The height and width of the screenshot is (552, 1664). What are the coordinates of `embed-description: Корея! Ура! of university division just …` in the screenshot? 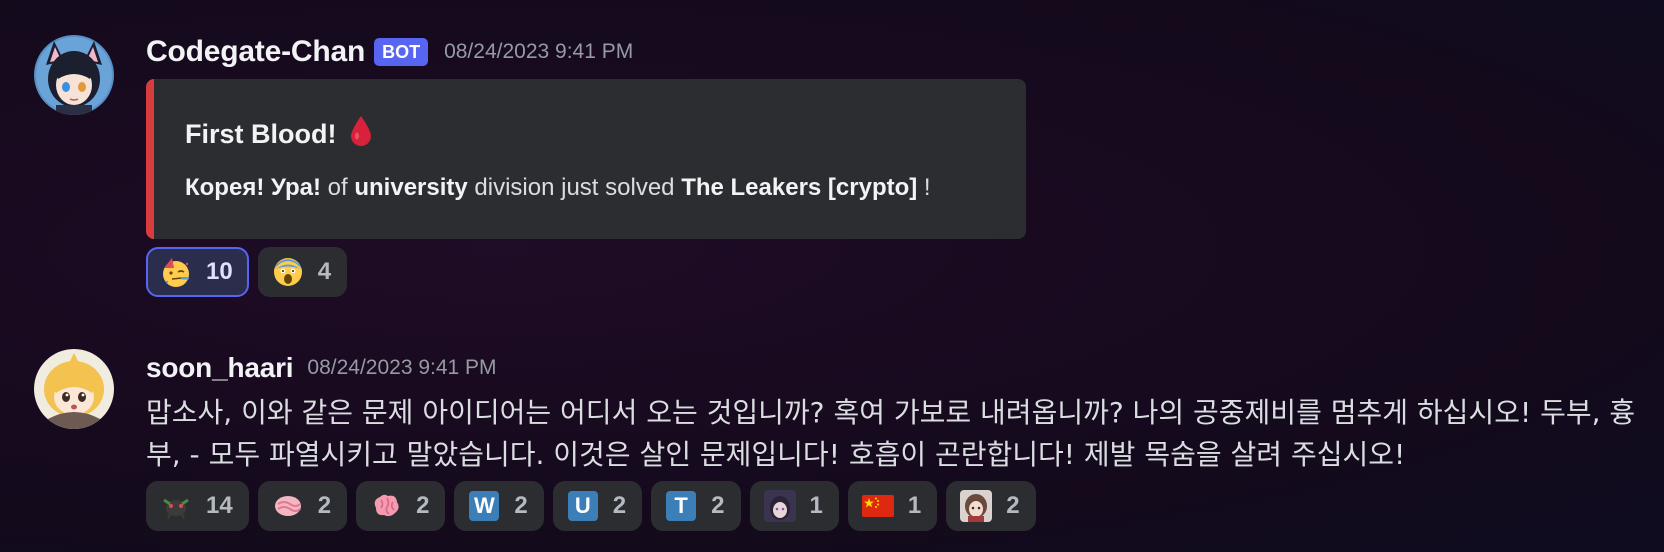 It's located at (558, 188).